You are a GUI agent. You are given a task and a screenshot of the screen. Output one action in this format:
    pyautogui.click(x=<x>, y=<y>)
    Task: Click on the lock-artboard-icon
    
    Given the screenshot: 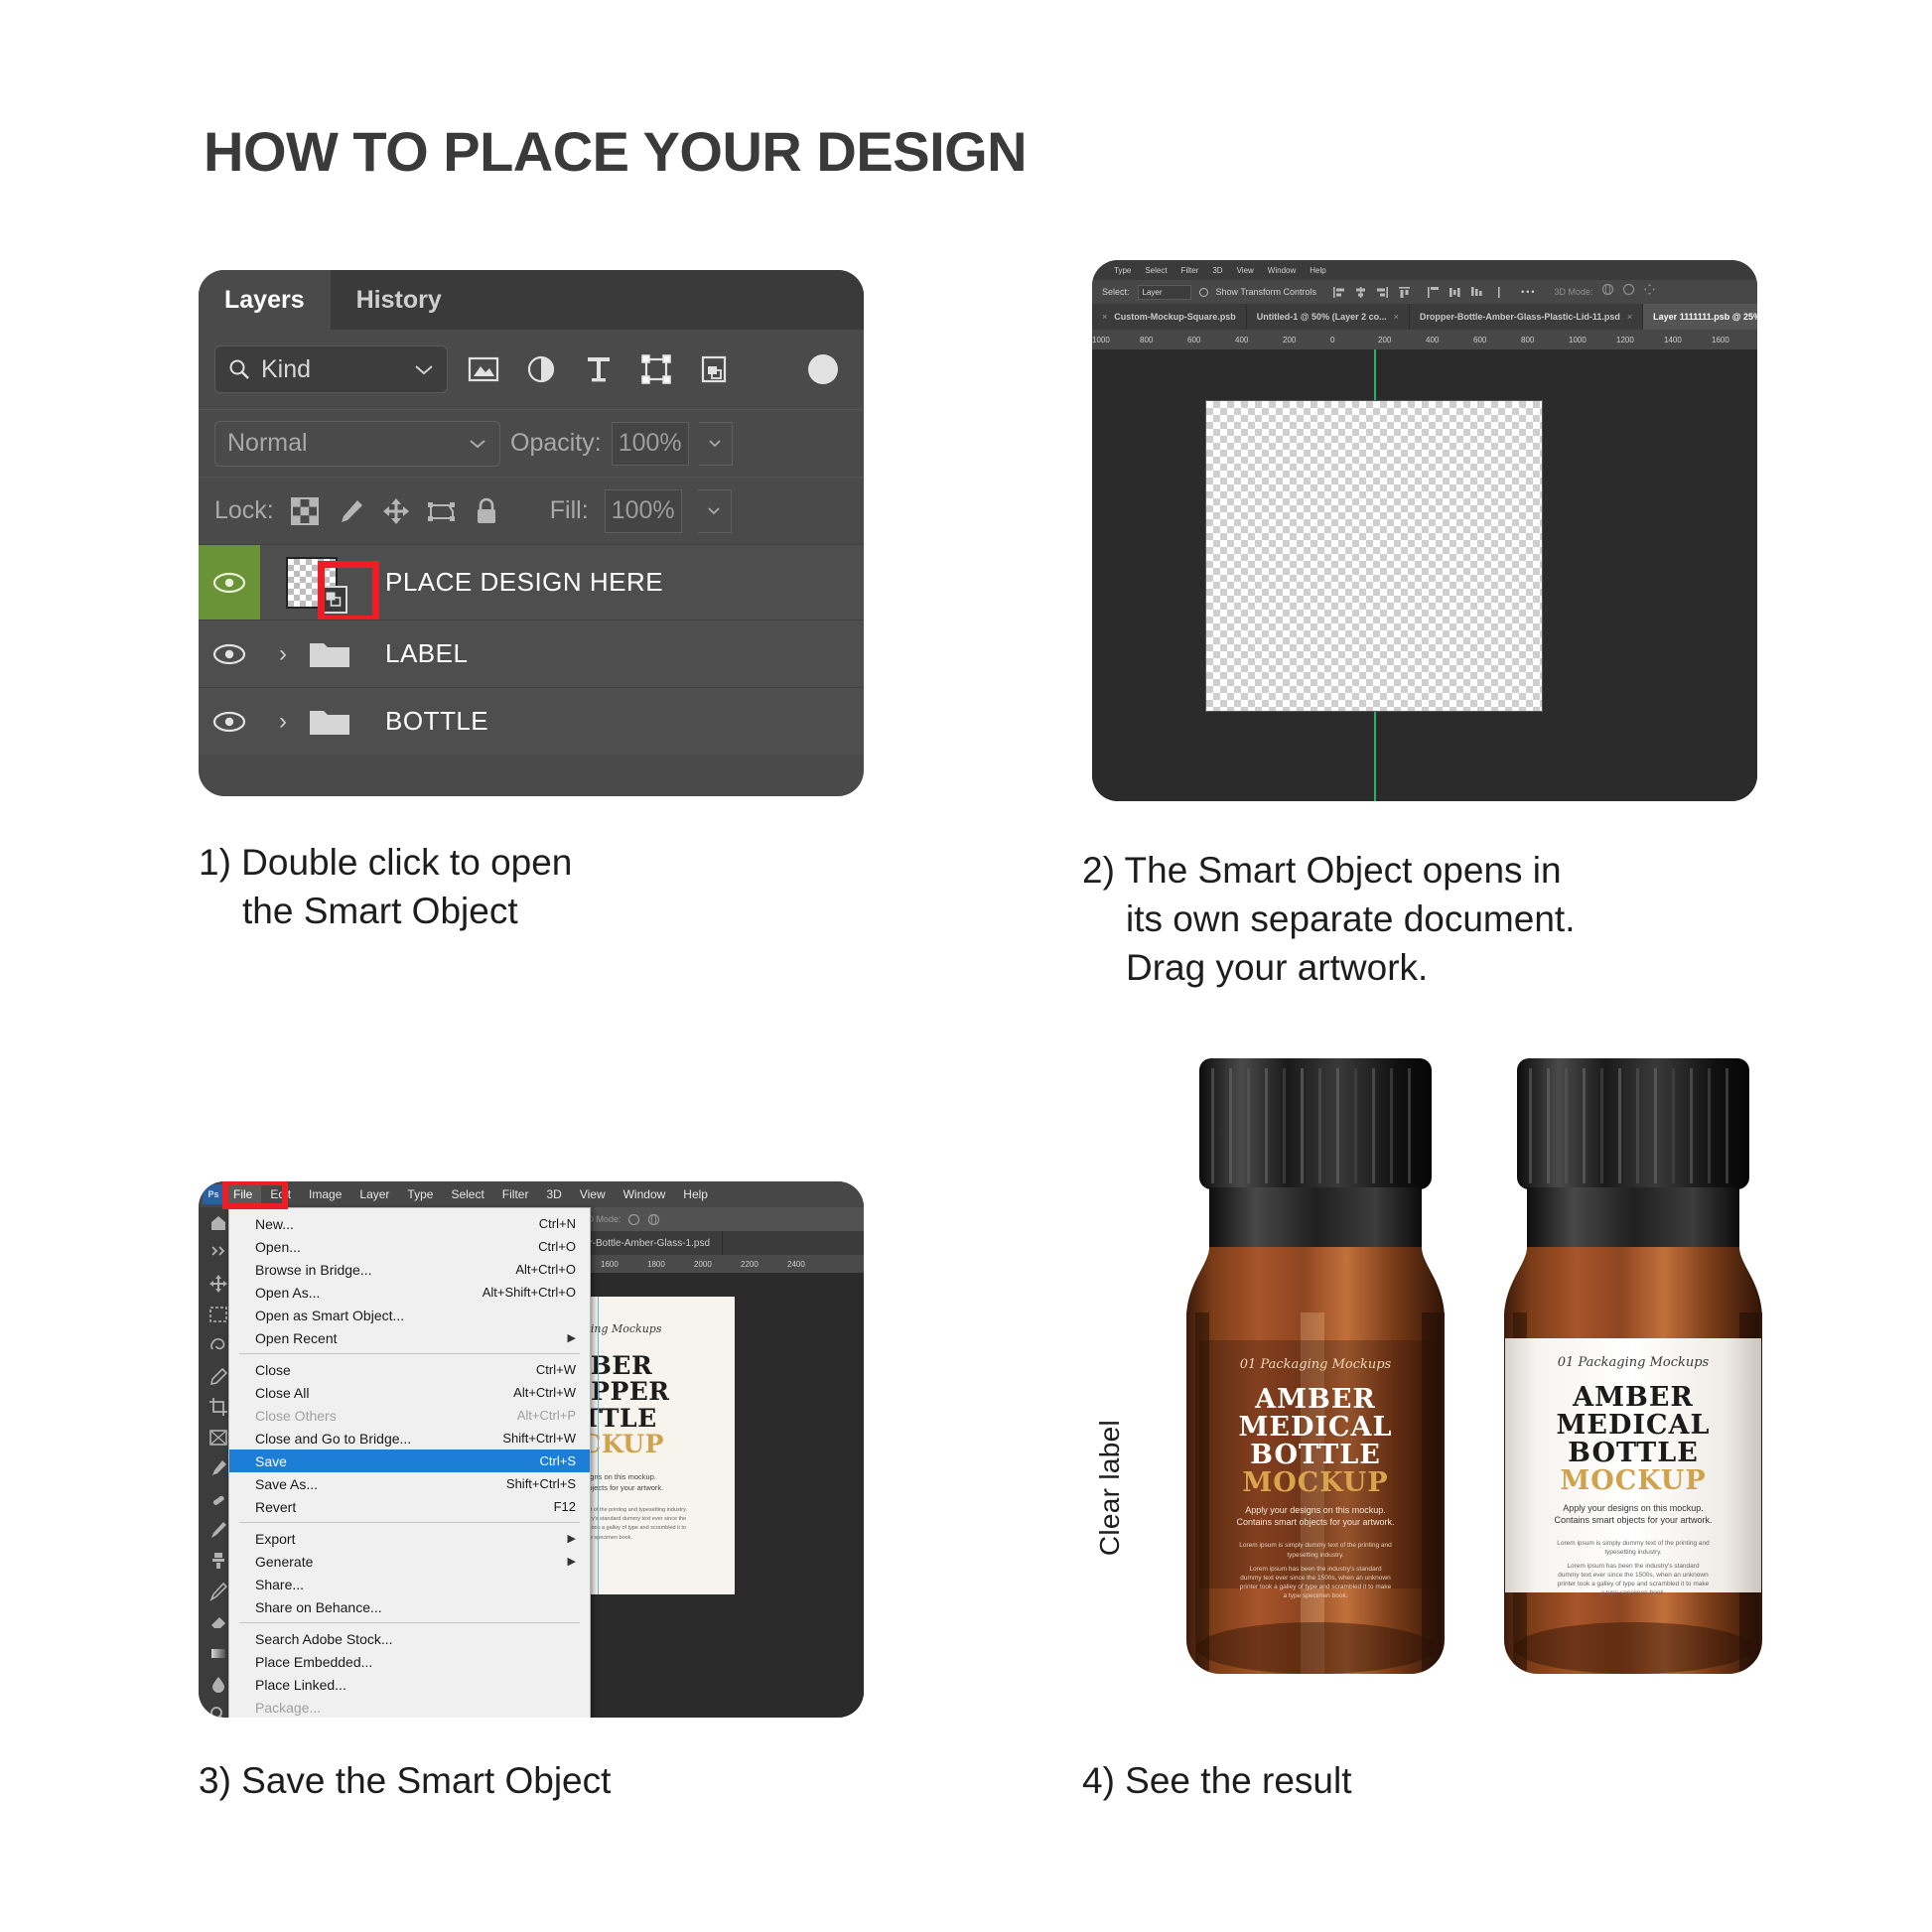 What is the action you would take?
    pyautogui.click(x=442, y=511)
    